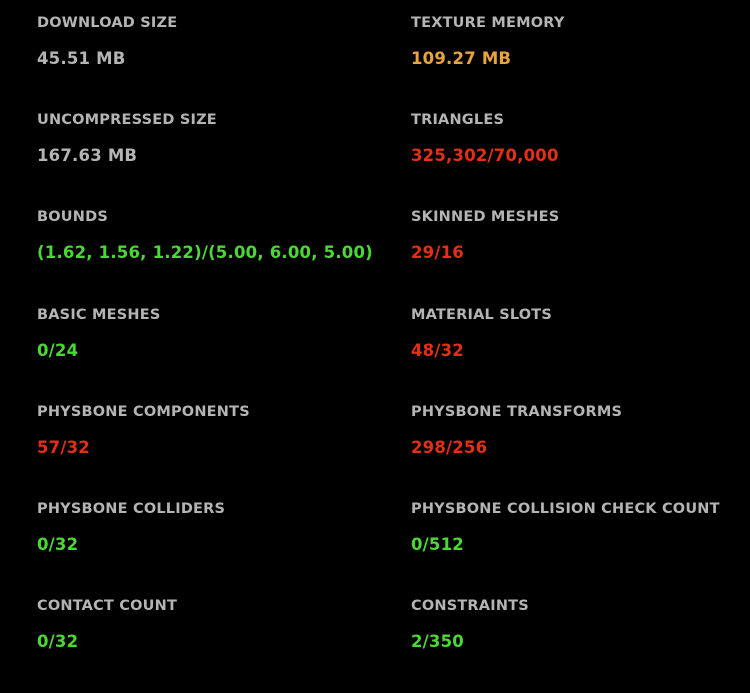 Image resolution: width=750 pixels, height=693 pixels. Describe the element at coordinates (63, 447) in the screenshot. I see `stat-value: 57/32` at that location.